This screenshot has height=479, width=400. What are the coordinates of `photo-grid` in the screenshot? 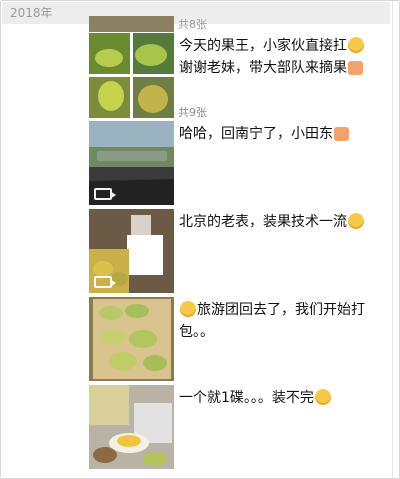 It's located at (131, 75).